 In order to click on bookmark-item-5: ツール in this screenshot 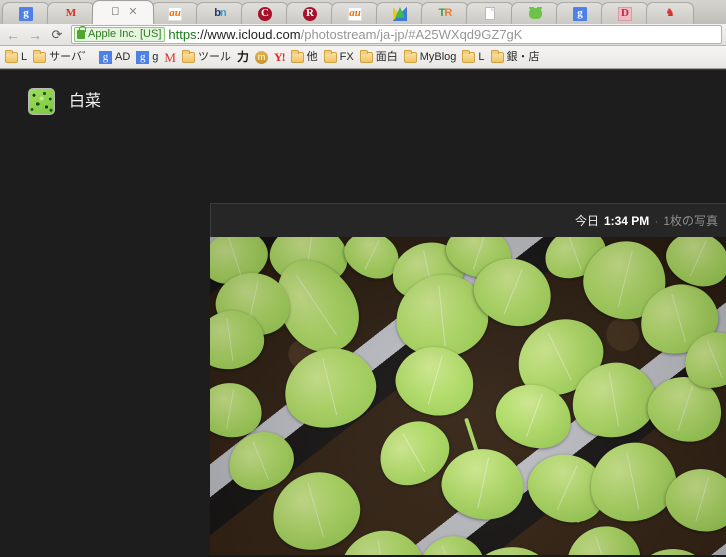, I will do `click(207, 57)`.